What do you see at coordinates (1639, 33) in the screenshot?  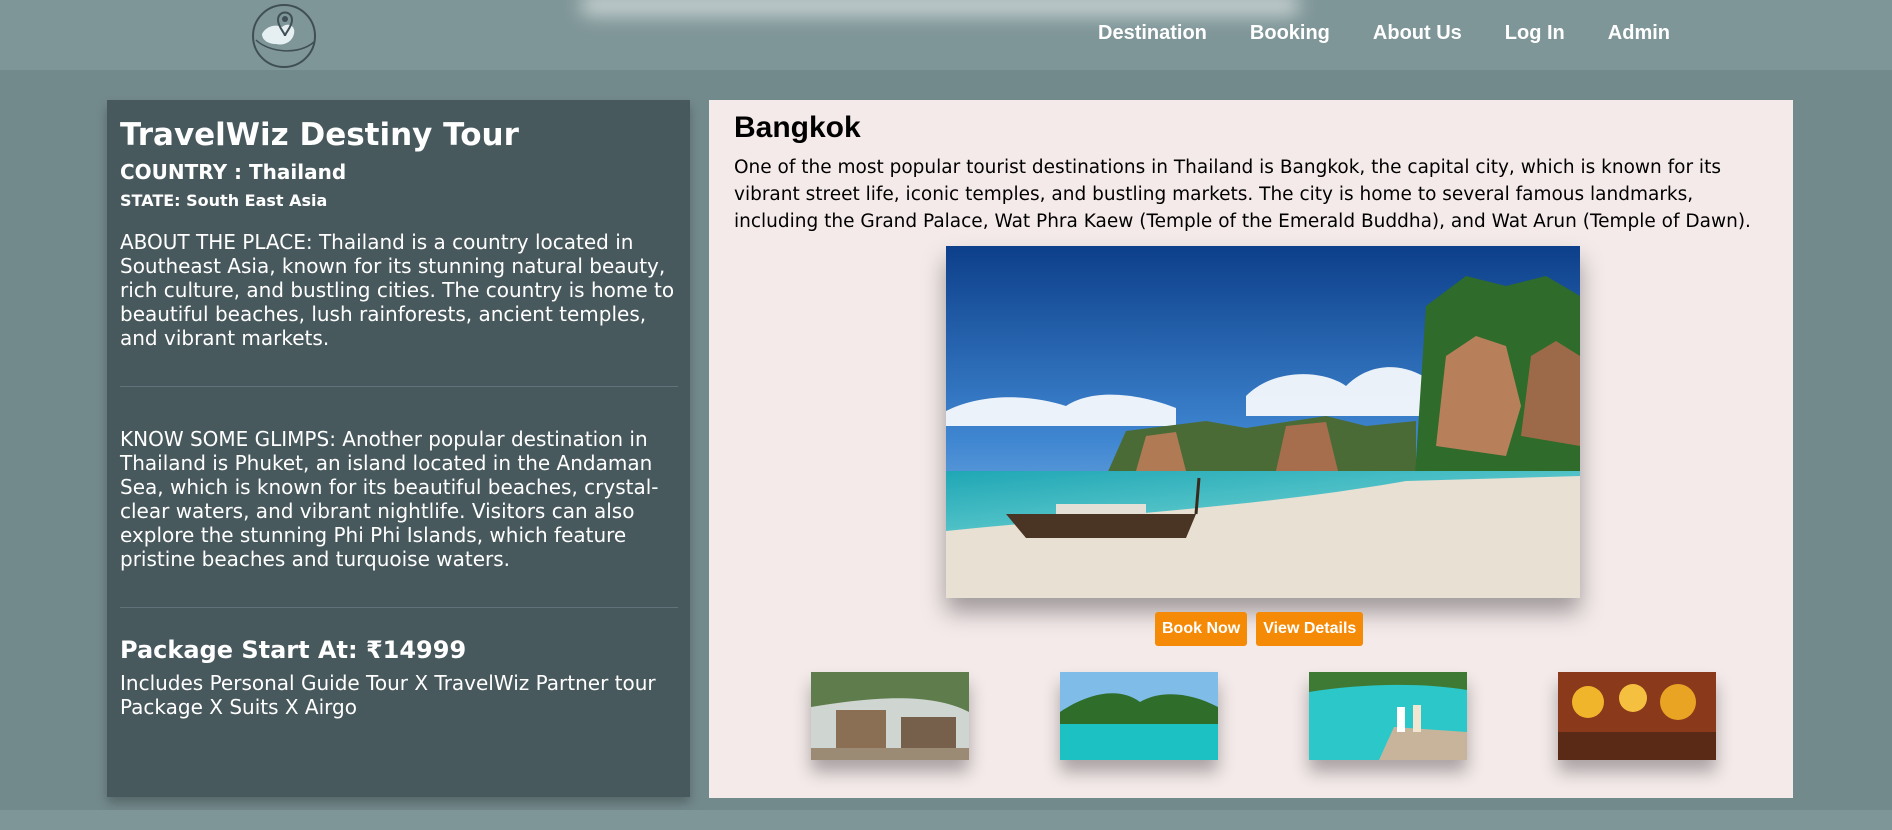 I see `nav-admin: Admin` at bounding box center [1639, 33].